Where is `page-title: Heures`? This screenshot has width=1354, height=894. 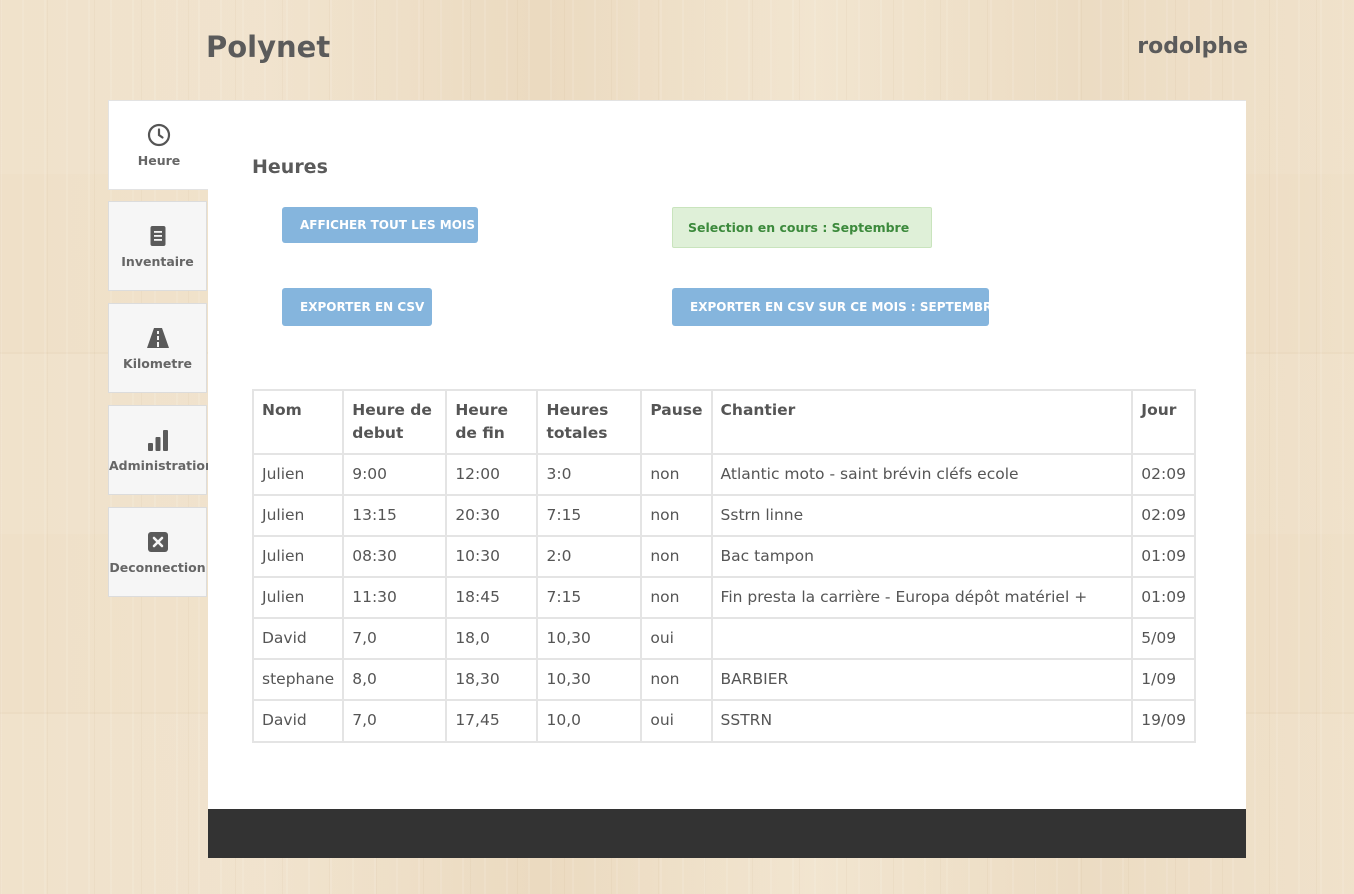 page-title: Heures is located at coordinates (290, 167).